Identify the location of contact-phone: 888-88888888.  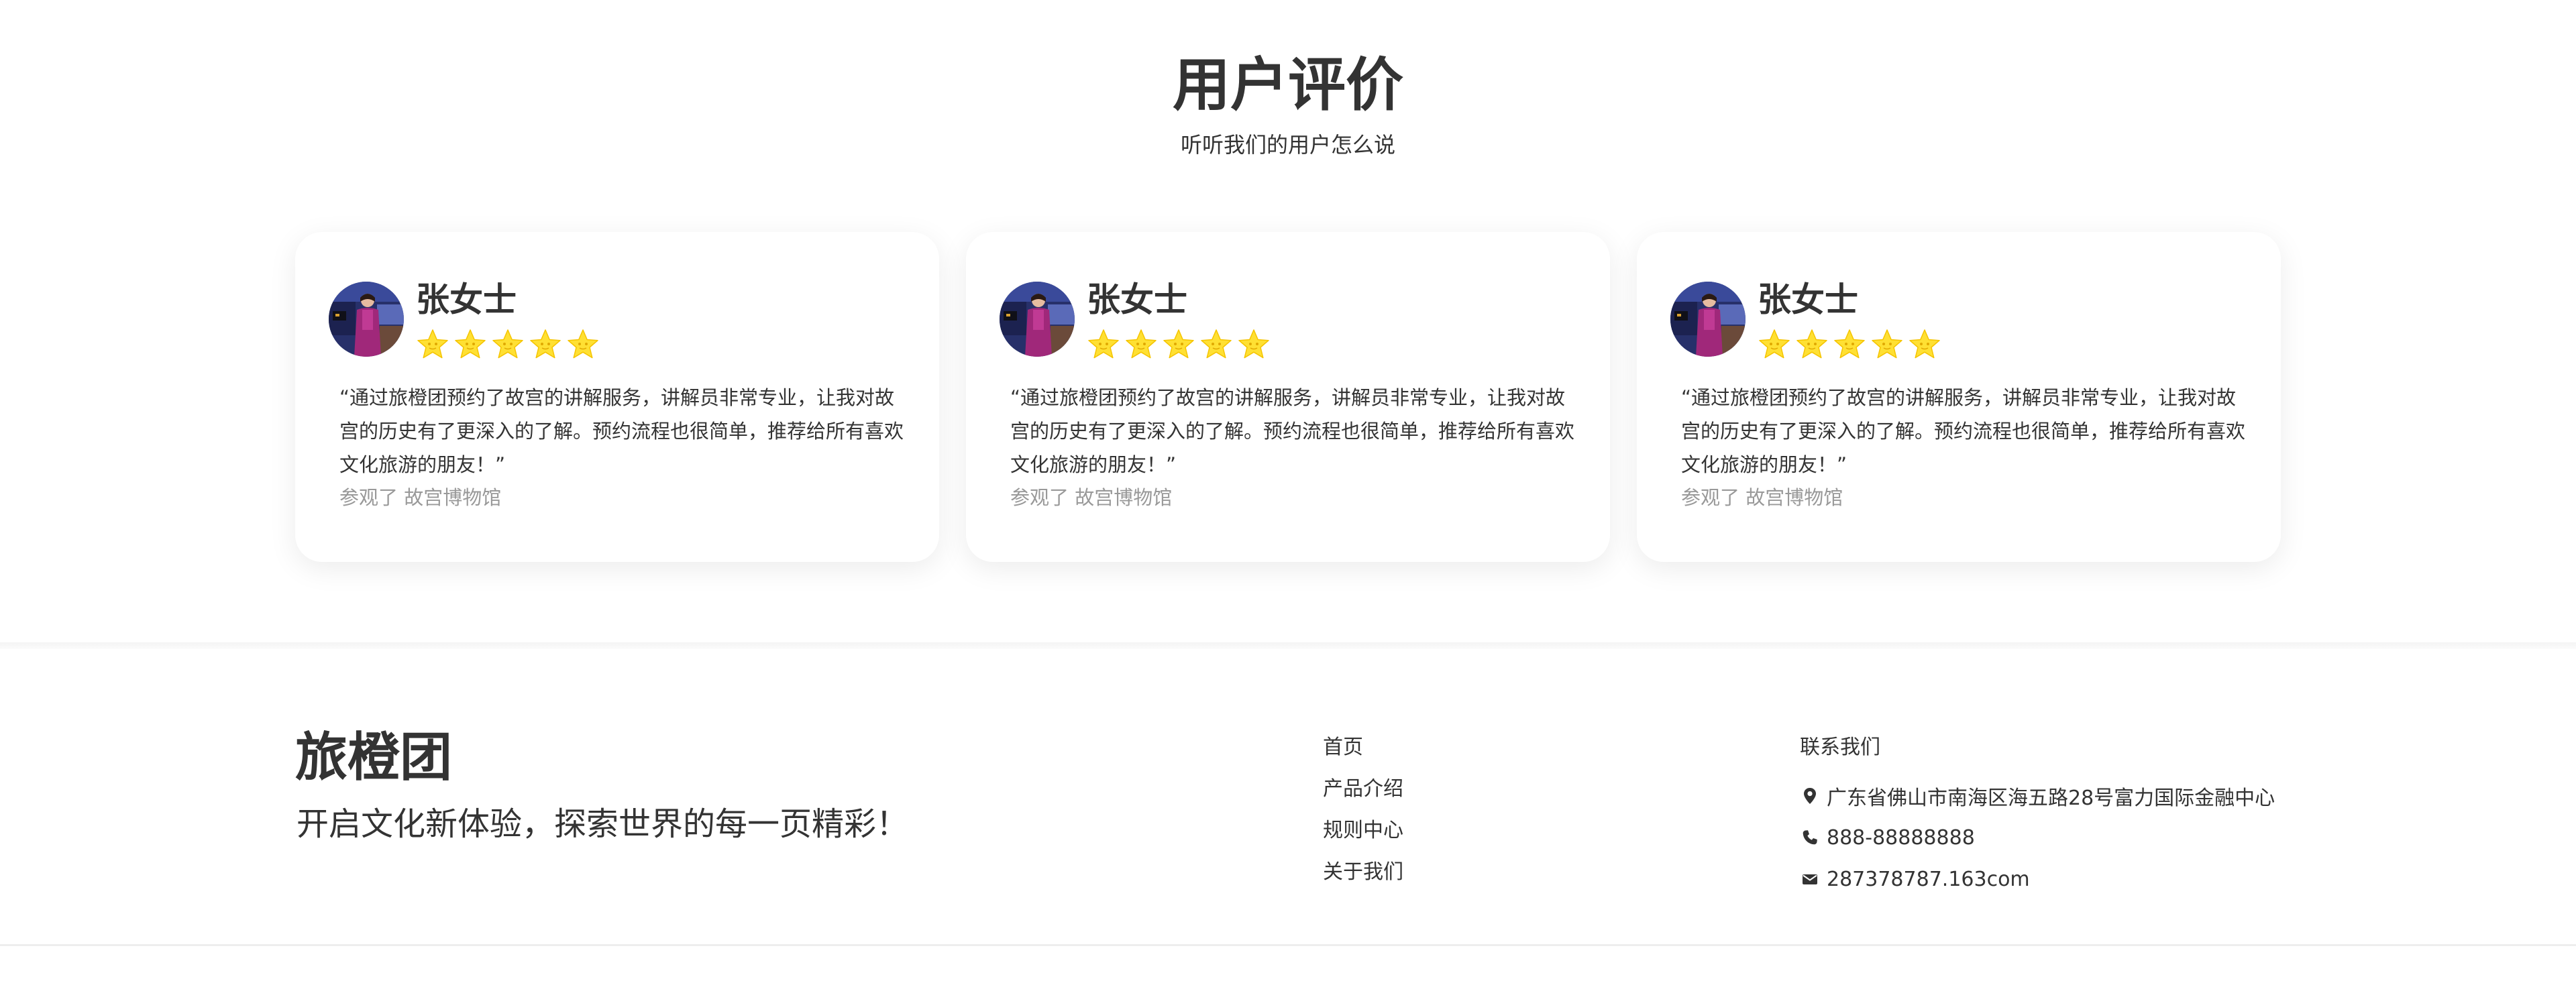
(2037, 837).